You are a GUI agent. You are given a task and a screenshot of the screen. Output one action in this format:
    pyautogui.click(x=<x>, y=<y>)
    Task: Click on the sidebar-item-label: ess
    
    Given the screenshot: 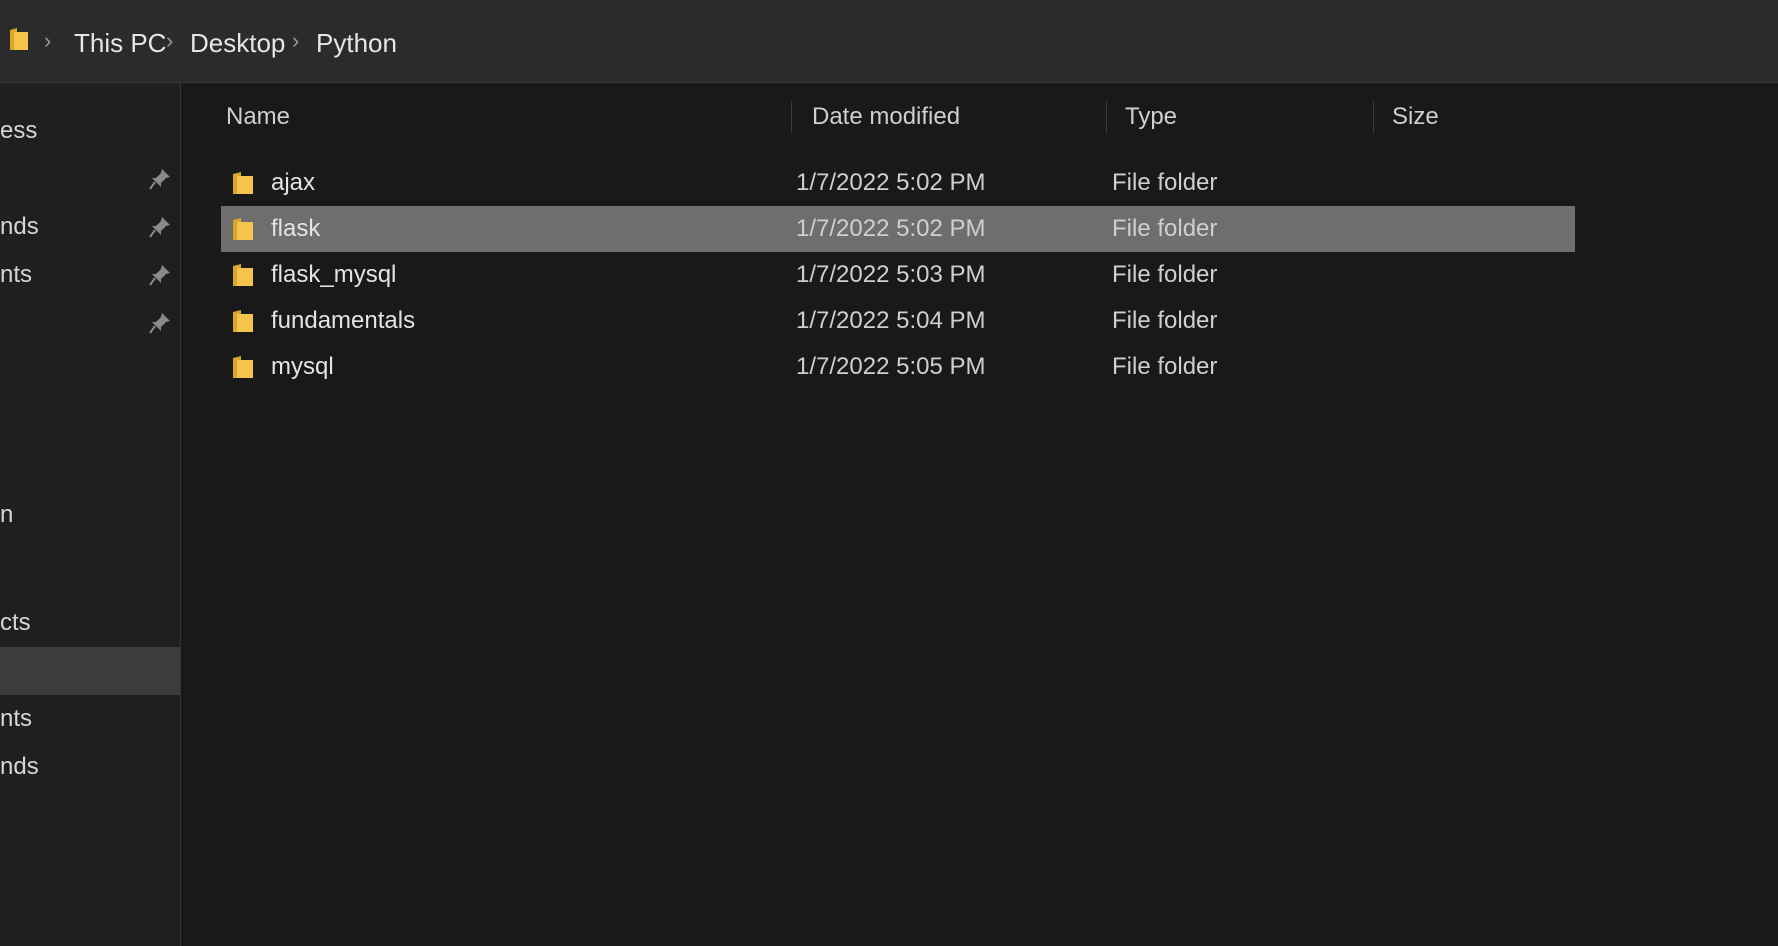 What is the action you would take?
    pyautogui.click(x=19, y=130)
    